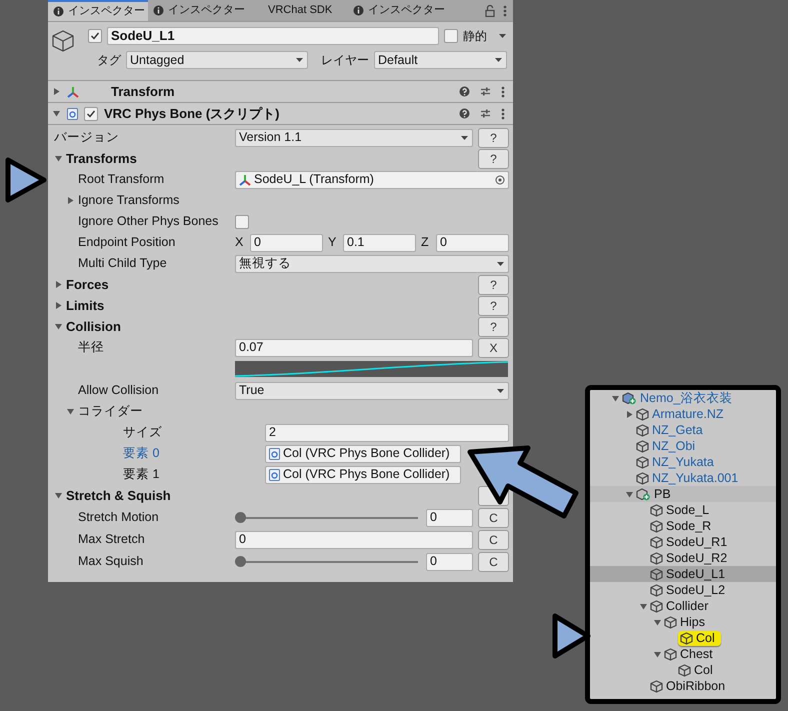  I want to click on name-field: SodeU_L1, so click(273, 36).